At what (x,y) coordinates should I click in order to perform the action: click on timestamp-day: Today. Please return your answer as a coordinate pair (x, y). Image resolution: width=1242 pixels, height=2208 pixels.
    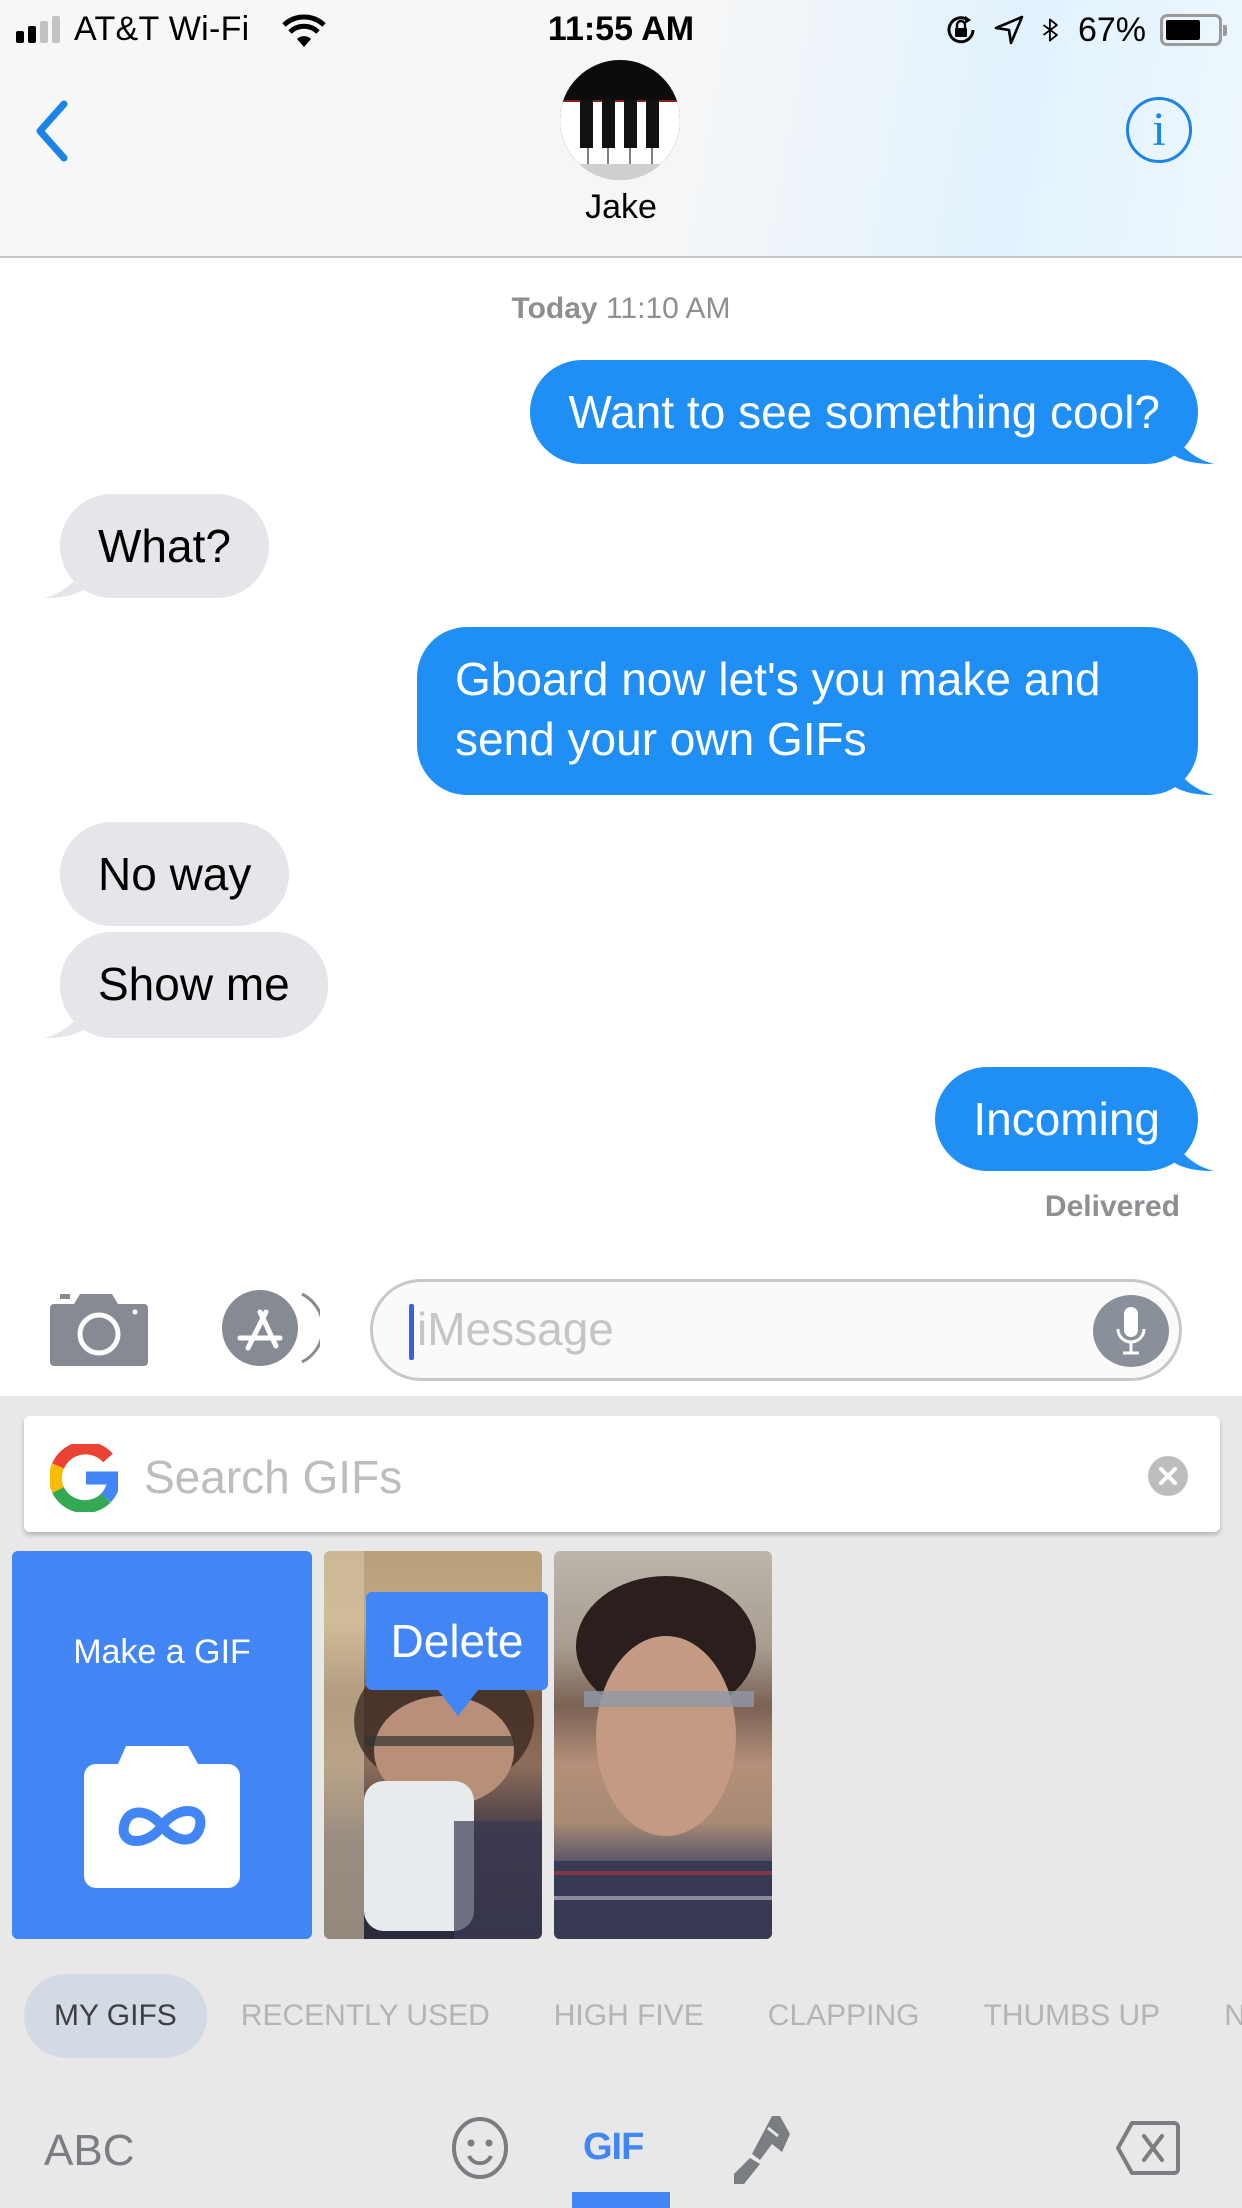
    Looking at the image, I should click on (554, 308).